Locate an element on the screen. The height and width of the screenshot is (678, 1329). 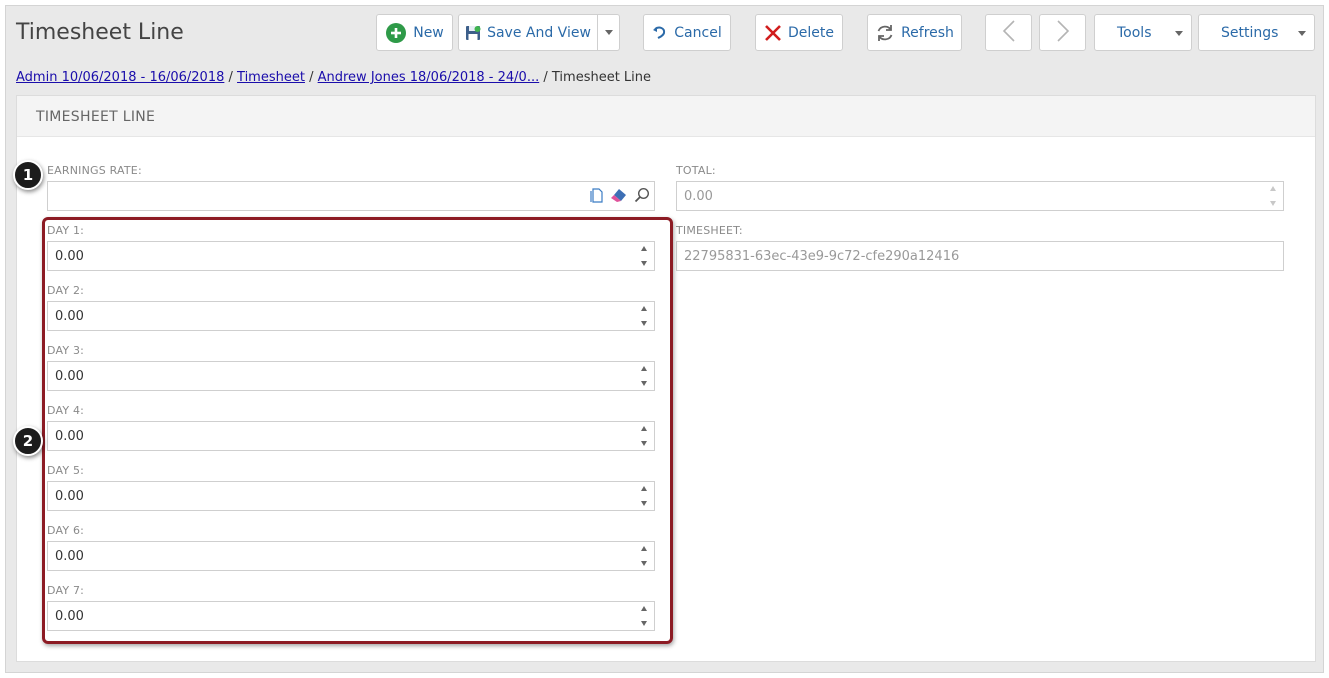
day-2-label: DAY 2: is located at coordinates (66, 290).